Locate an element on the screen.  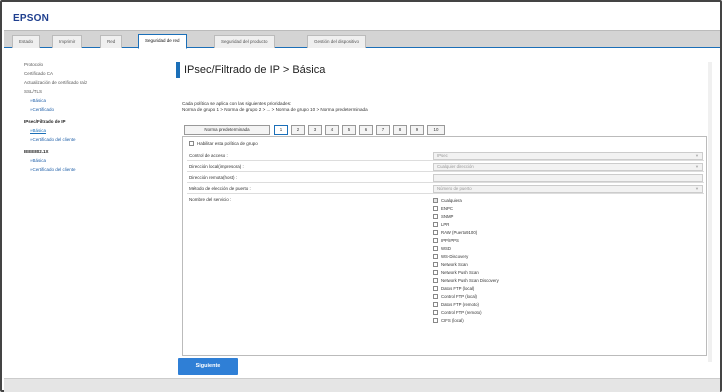
bottom-strip is located at coordinates (362, 385).